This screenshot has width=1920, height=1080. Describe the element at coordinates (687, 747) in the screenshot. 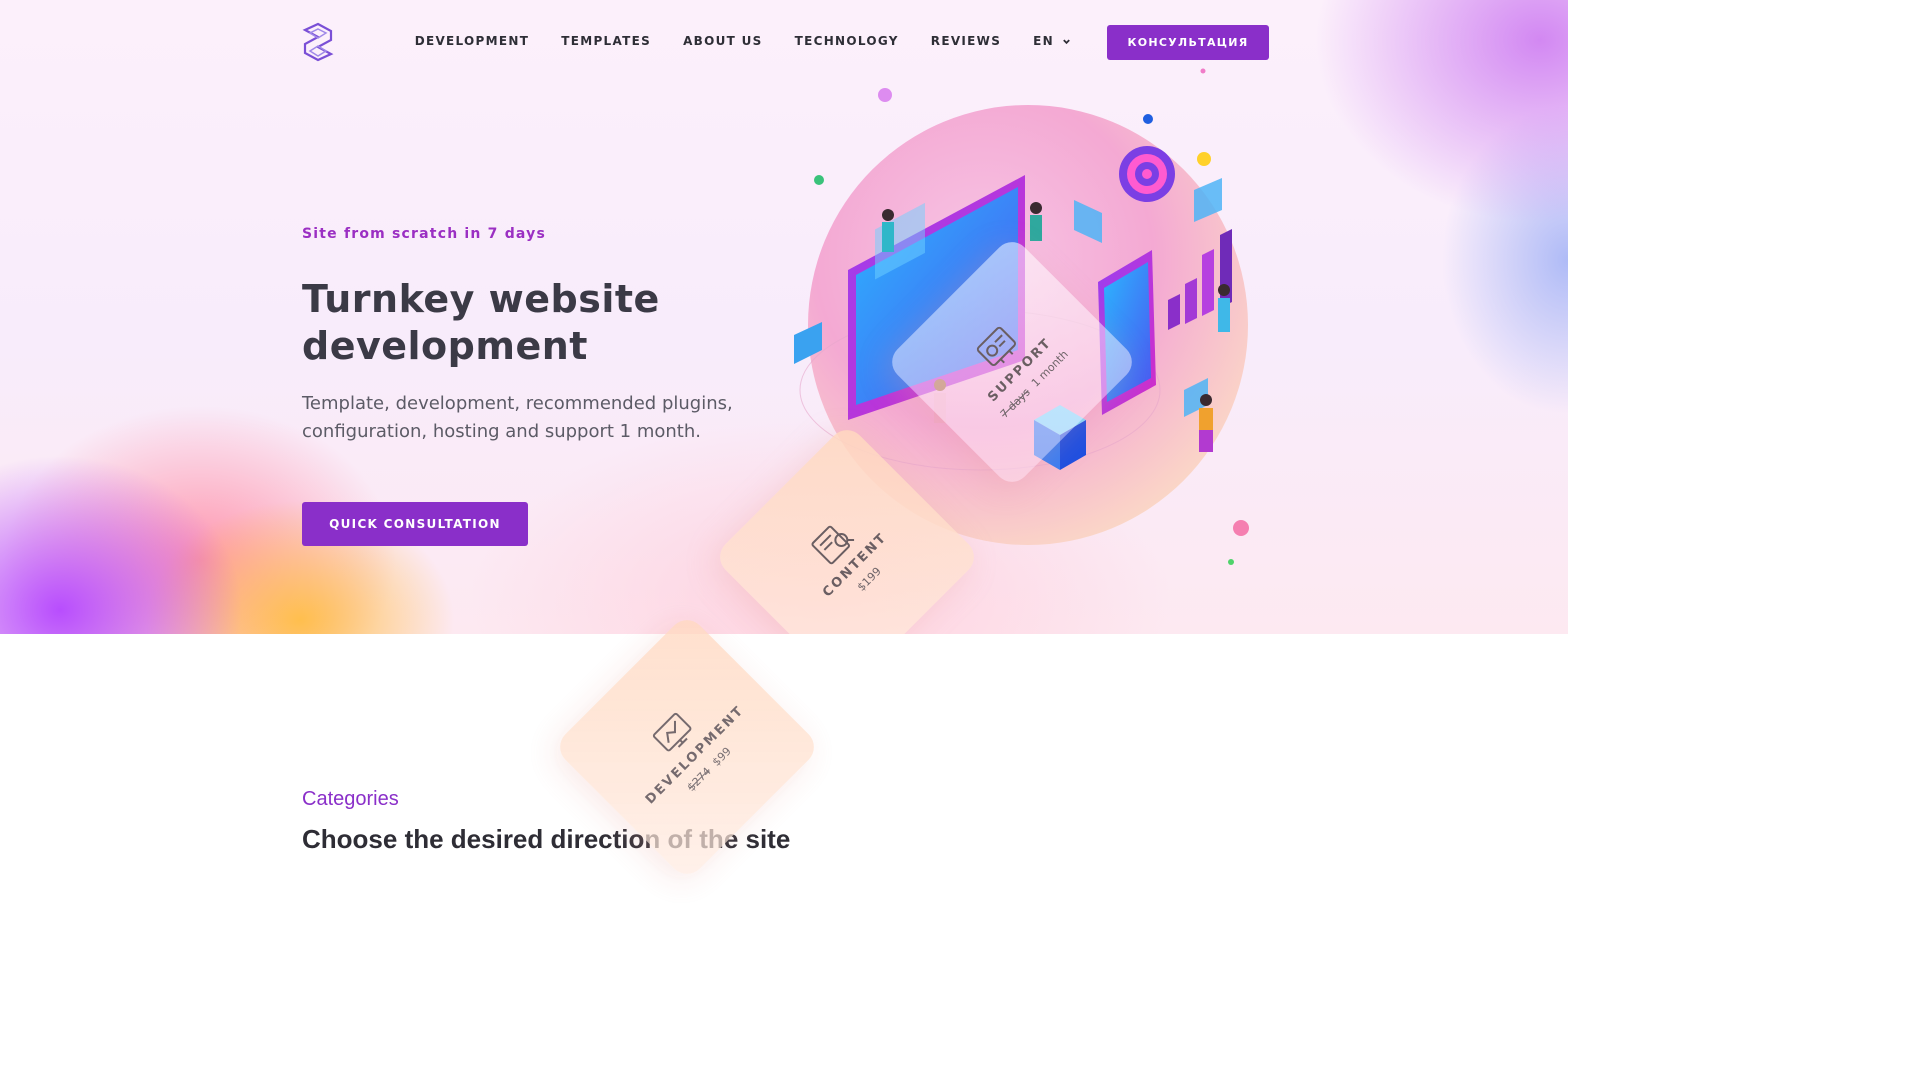

I see `development-card-content: DEVELOPMENT $274 $99` at that location.